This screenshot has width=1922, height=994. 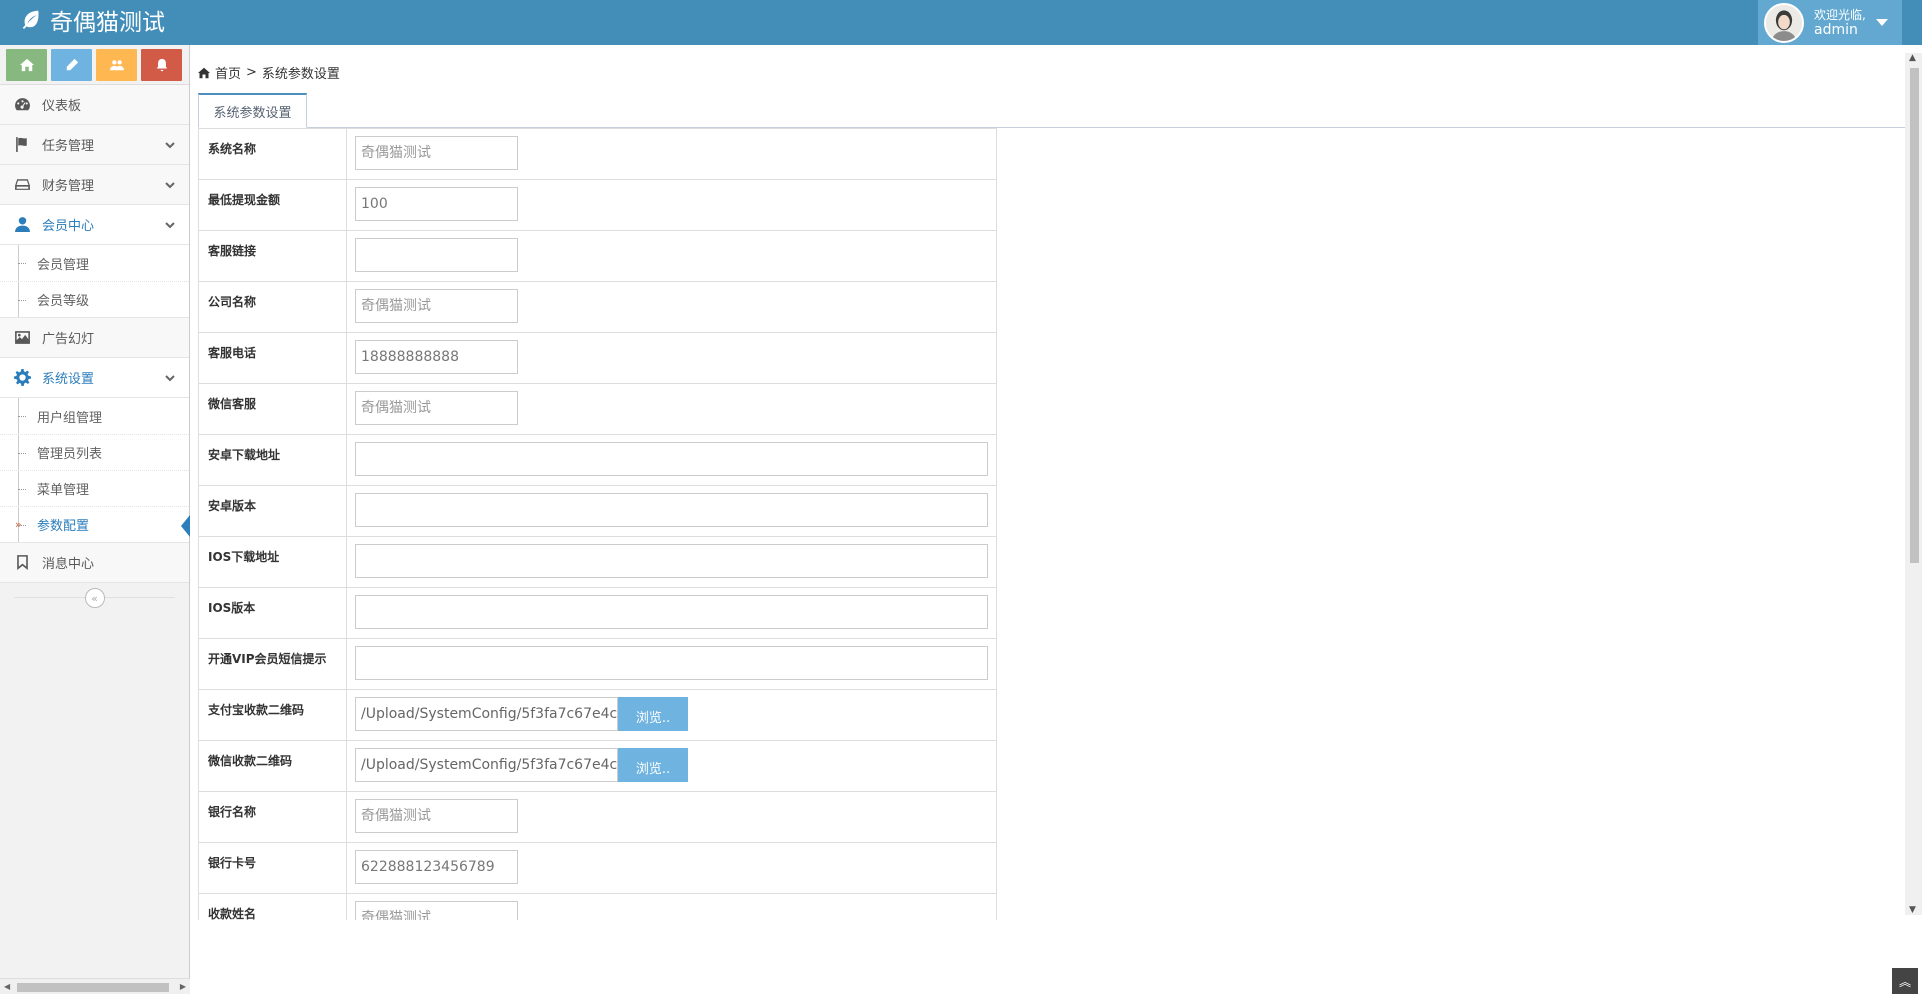 What do you see at coordinates (71, 65) in the screenshot?
I see `shortcut-edit-button` at bounding box center [71, 65].